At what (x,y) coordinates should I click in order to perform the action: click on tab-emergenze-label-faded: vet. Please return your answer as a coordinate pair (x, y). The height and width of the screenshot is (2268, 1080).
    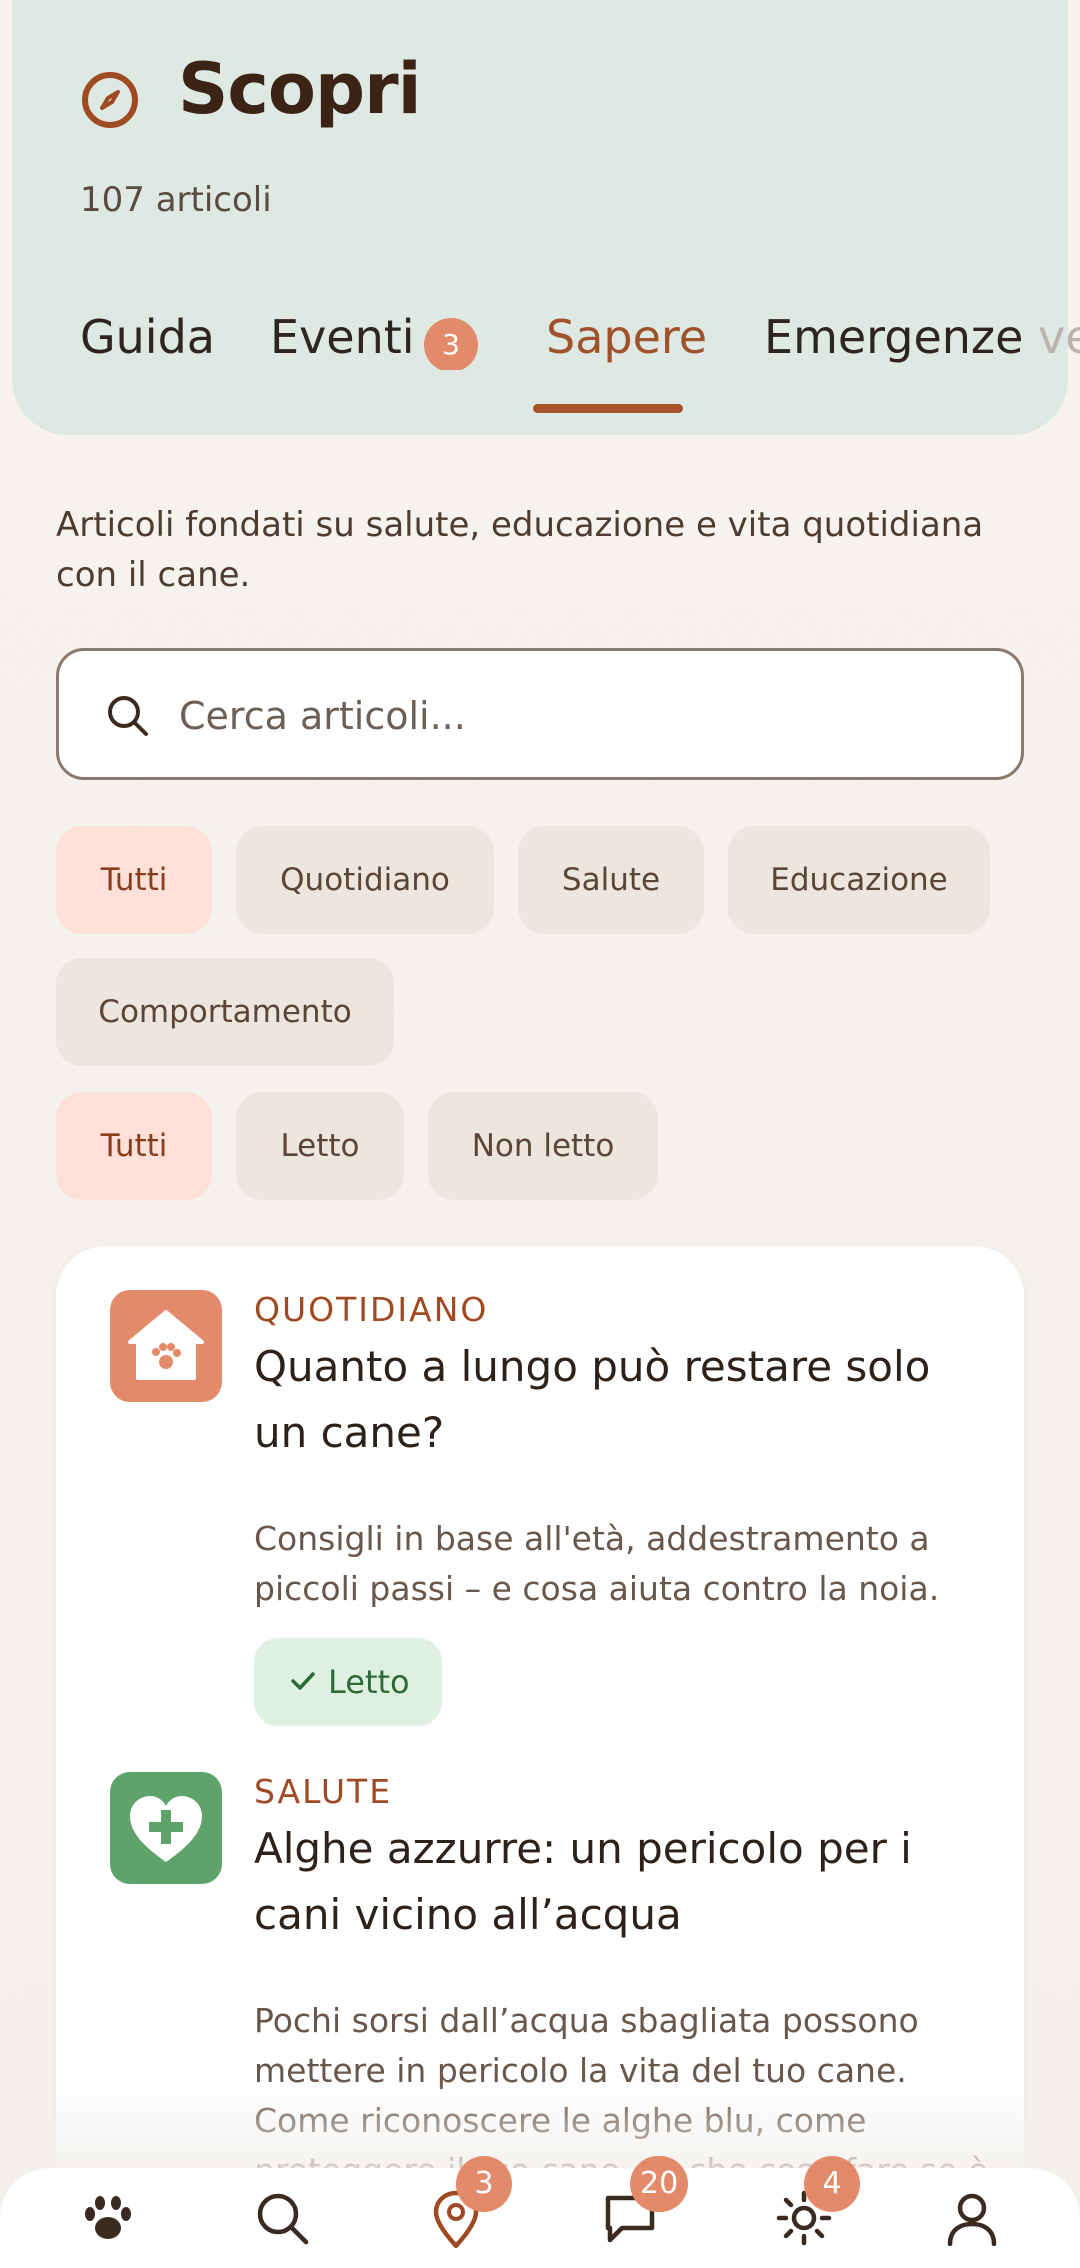
    Looking at the image, I should click on (1059, 337).